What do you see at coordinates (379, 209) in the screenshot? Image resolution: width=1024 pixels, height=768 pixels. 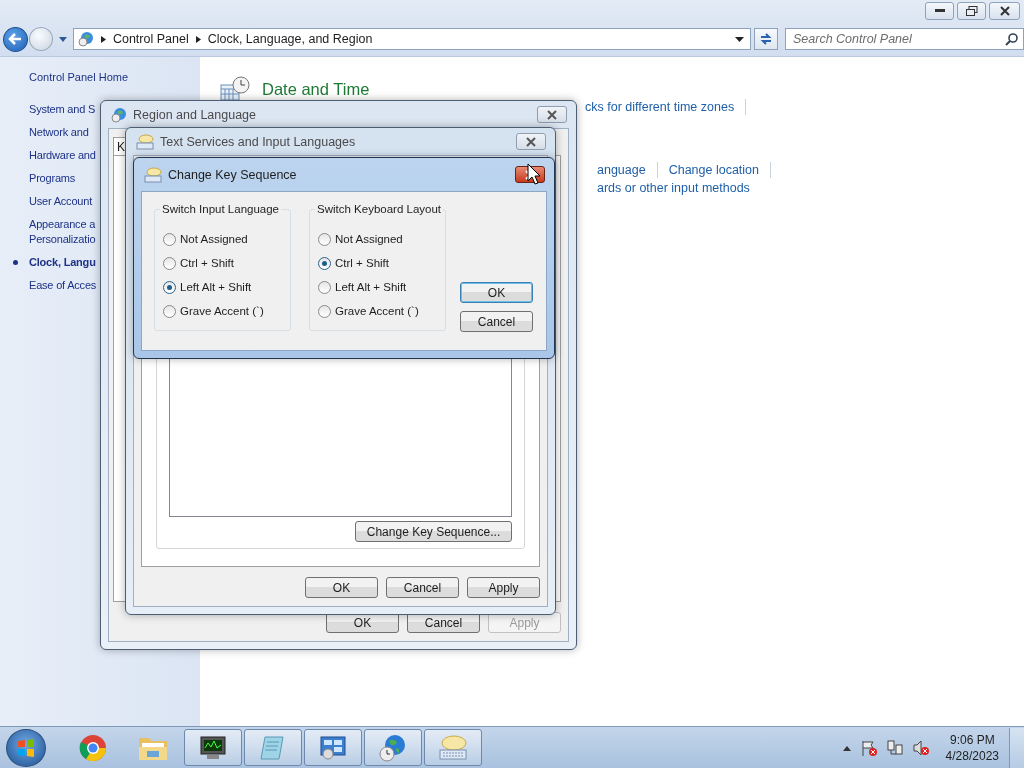 I see `group-title: Switch Keyboard Layout` at bounding box center [379, 209].